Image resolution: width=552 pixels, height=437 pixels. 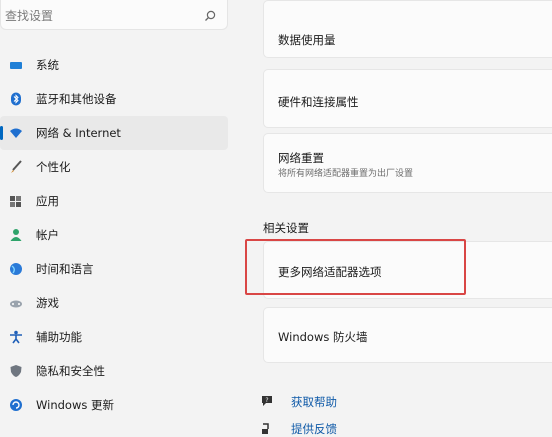 What do you see at coordinates (314, 429) in the screenshot?
I see `link-label: 提供反馈` at bounding box center [314, 429].